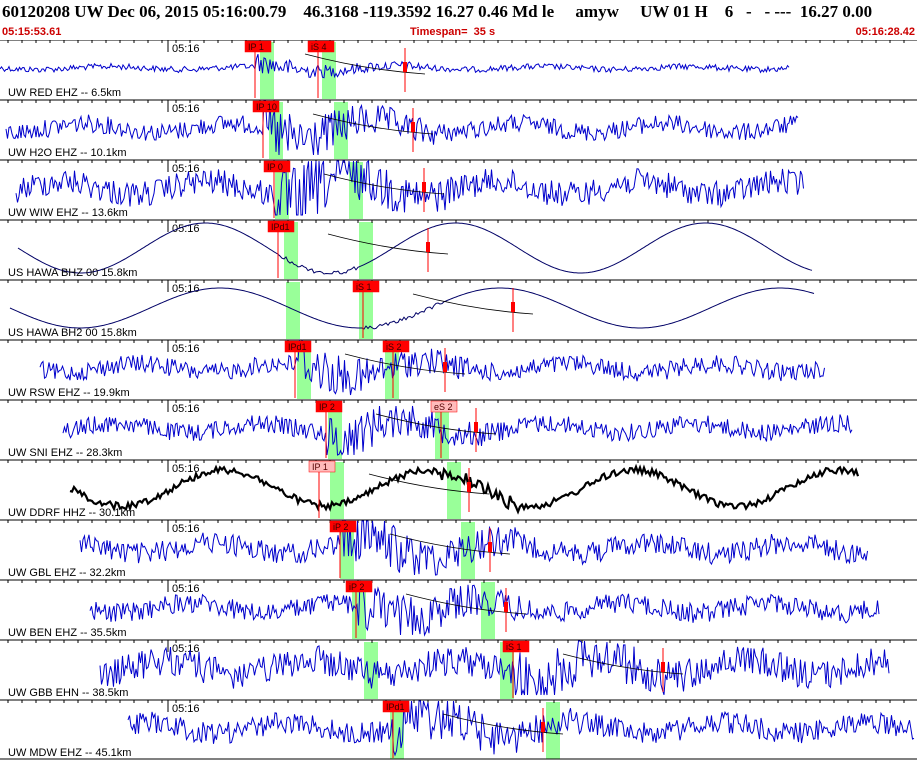 This screenshot has width=917, height=760. I want to click on phase-pick-label: eS 2, so click(443, 407).